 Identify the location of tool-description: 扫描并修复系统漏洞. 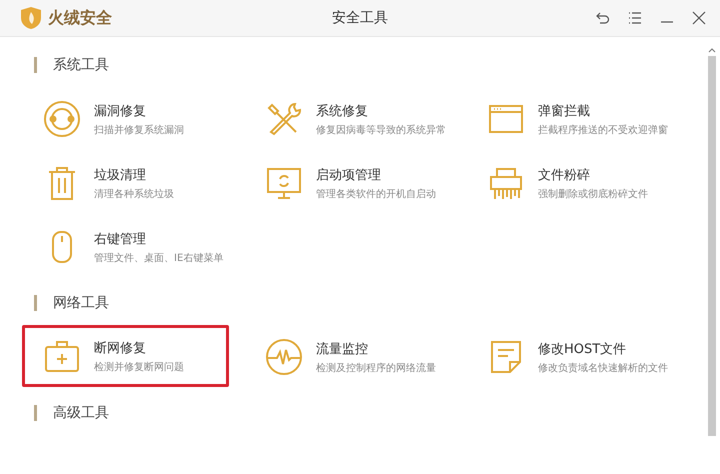
(139, 130).